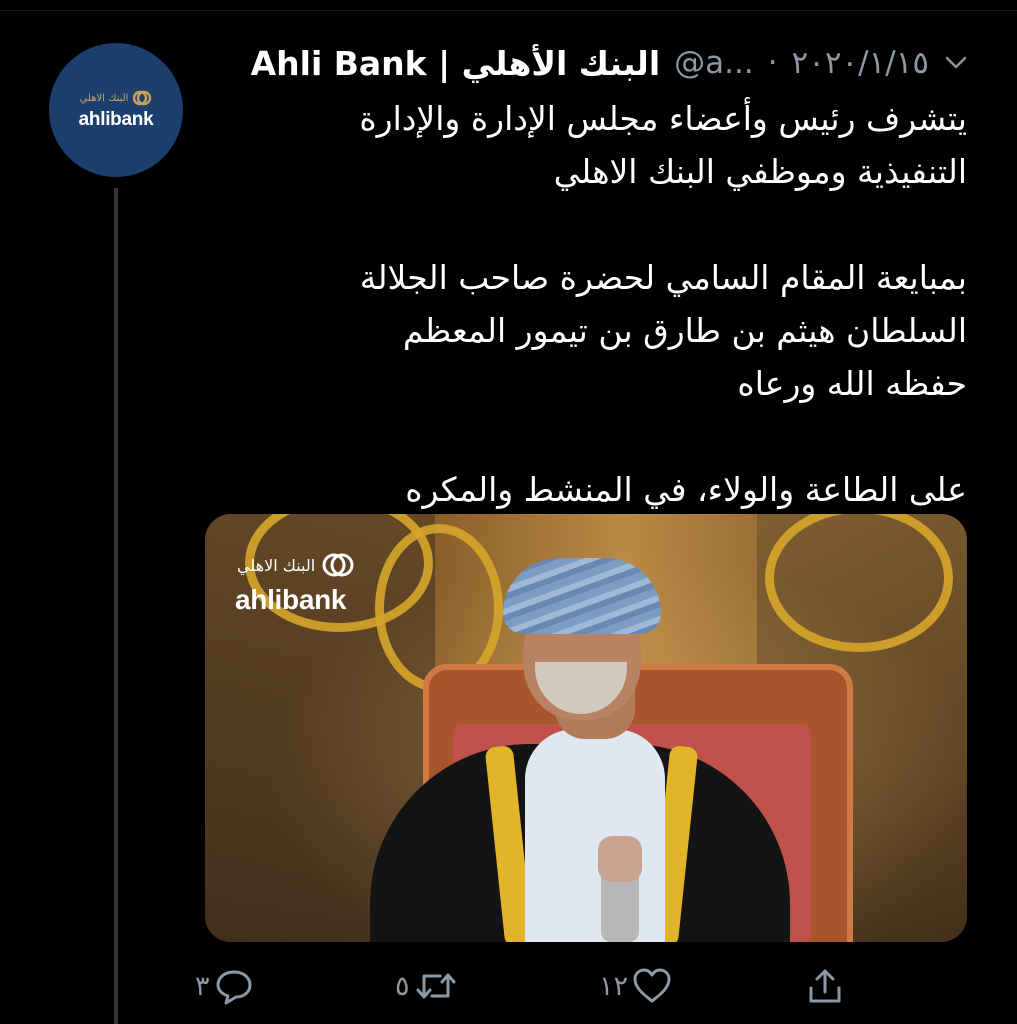 The width and height of the screenshot is (1017, 1024). Describe the element at coordinates (276, 565) in the screenshot. I see `media-logo-arabic: البنك الاهلي` at that location.